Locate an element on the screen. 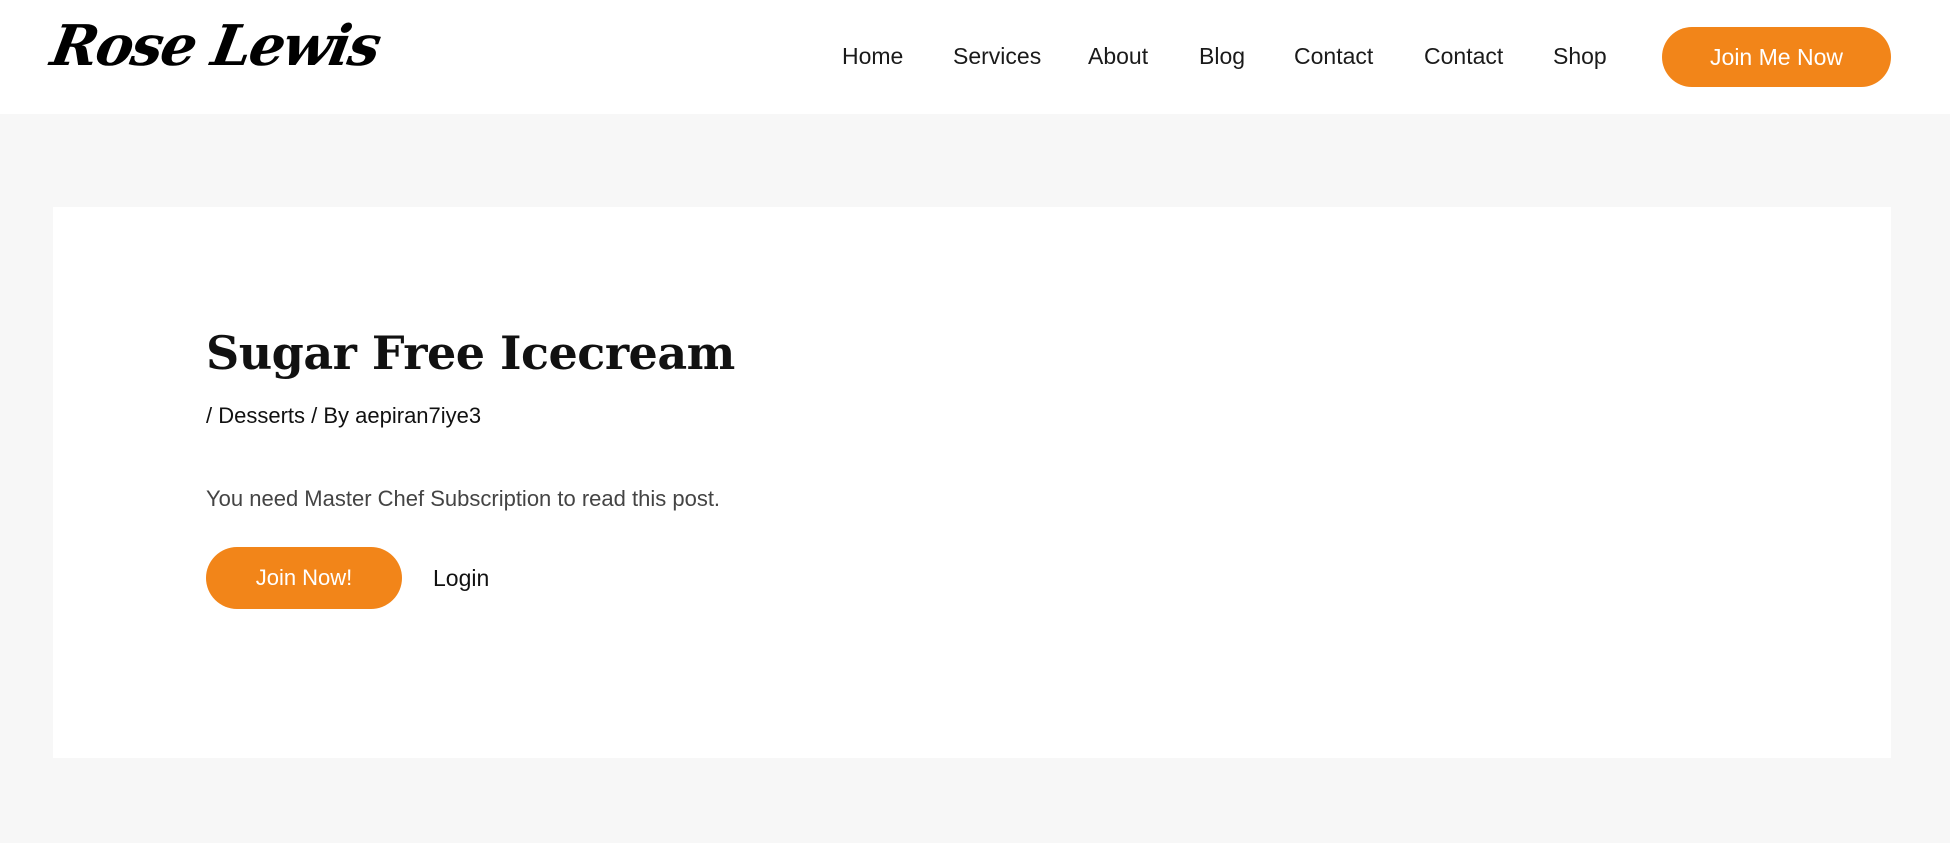  nav-item-services: Services is located at coordinates (997, 56).